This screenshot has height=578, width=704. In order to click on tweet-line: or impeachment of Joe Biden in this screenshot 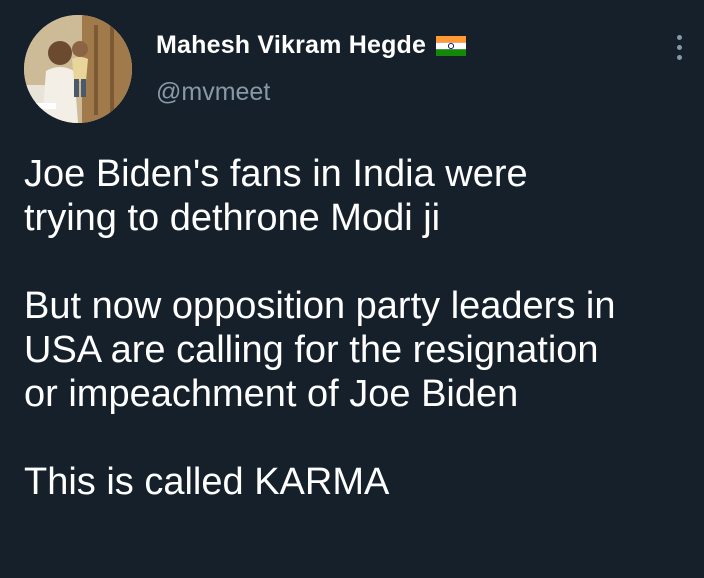, I will do `click(271, 394)`.